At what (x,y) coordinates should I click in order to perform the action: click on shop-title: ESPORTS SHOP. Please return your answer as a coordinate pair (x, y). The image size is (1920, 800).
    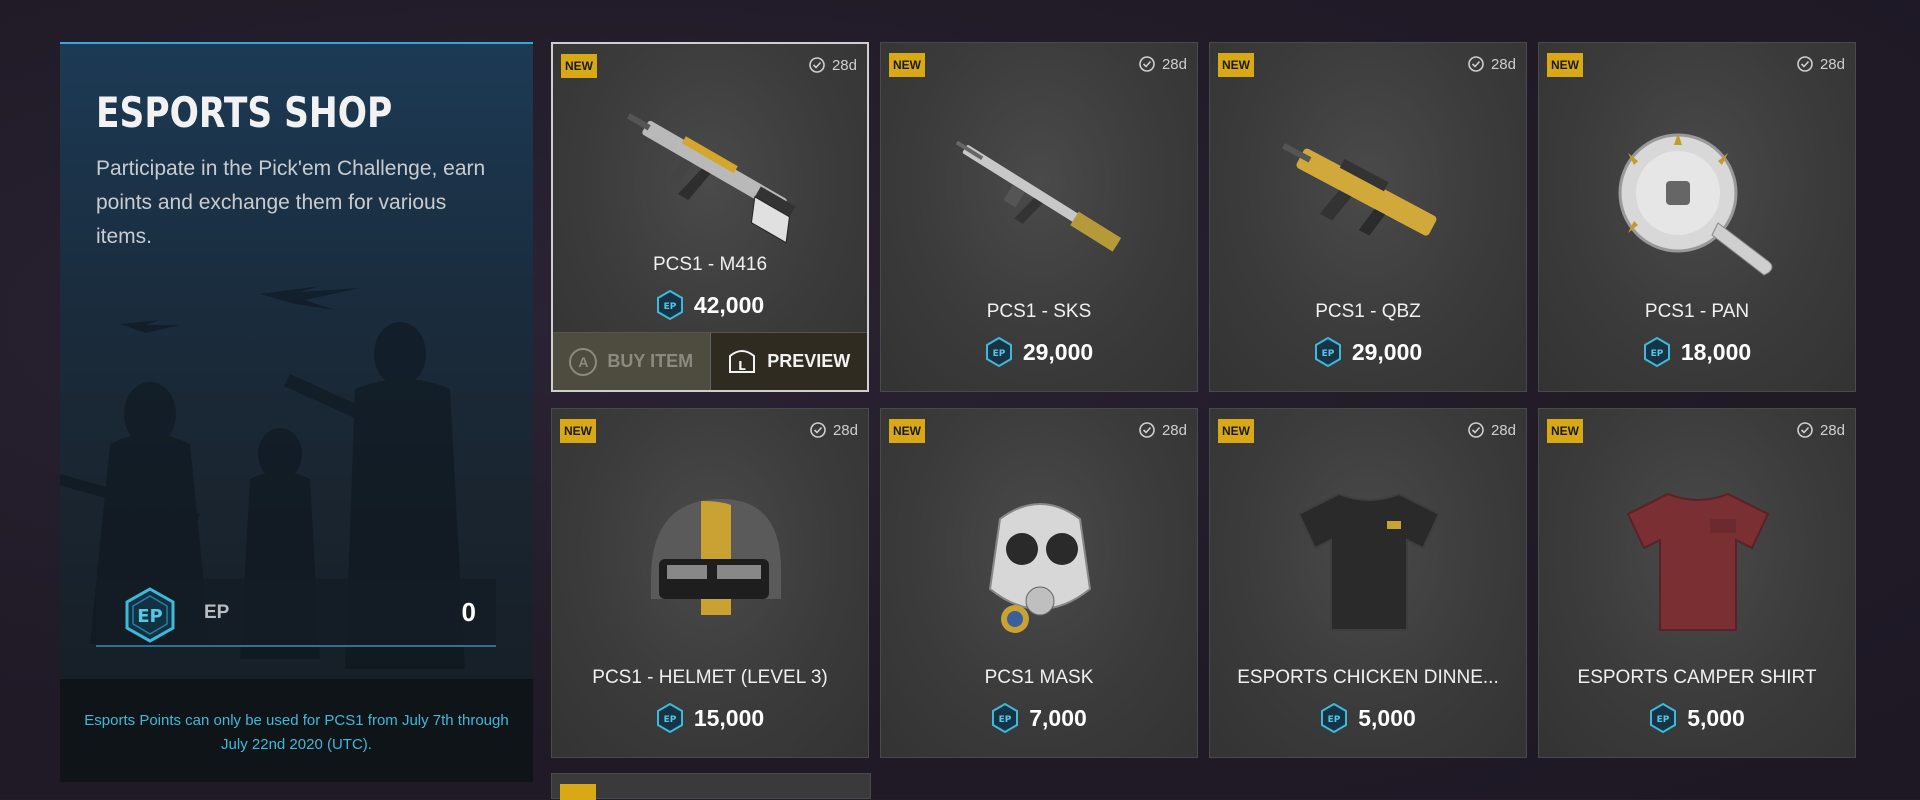
    Looking at the image, I should click on (244, 112).